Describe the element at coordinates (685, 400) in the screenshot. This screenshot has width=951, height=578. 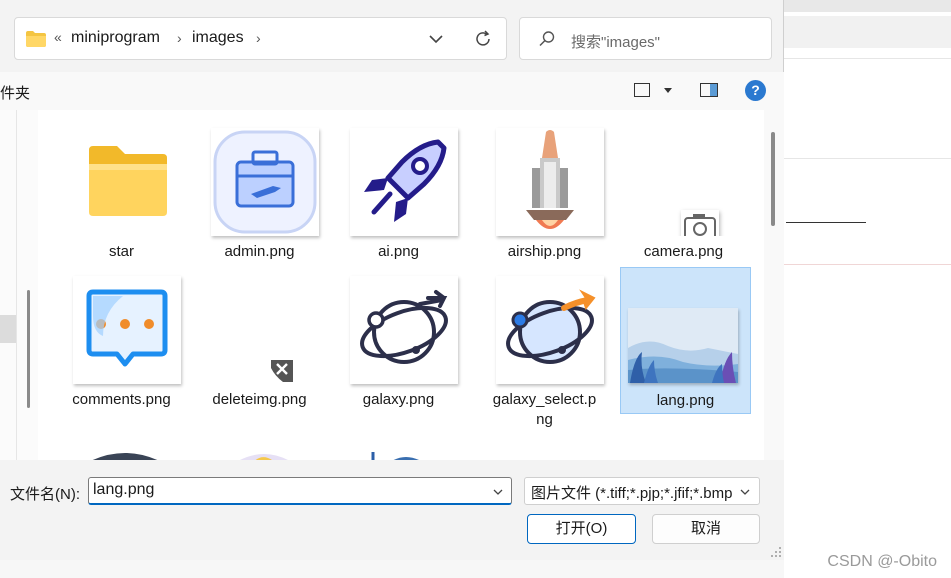
I see `file-name: lang.png` at that location.